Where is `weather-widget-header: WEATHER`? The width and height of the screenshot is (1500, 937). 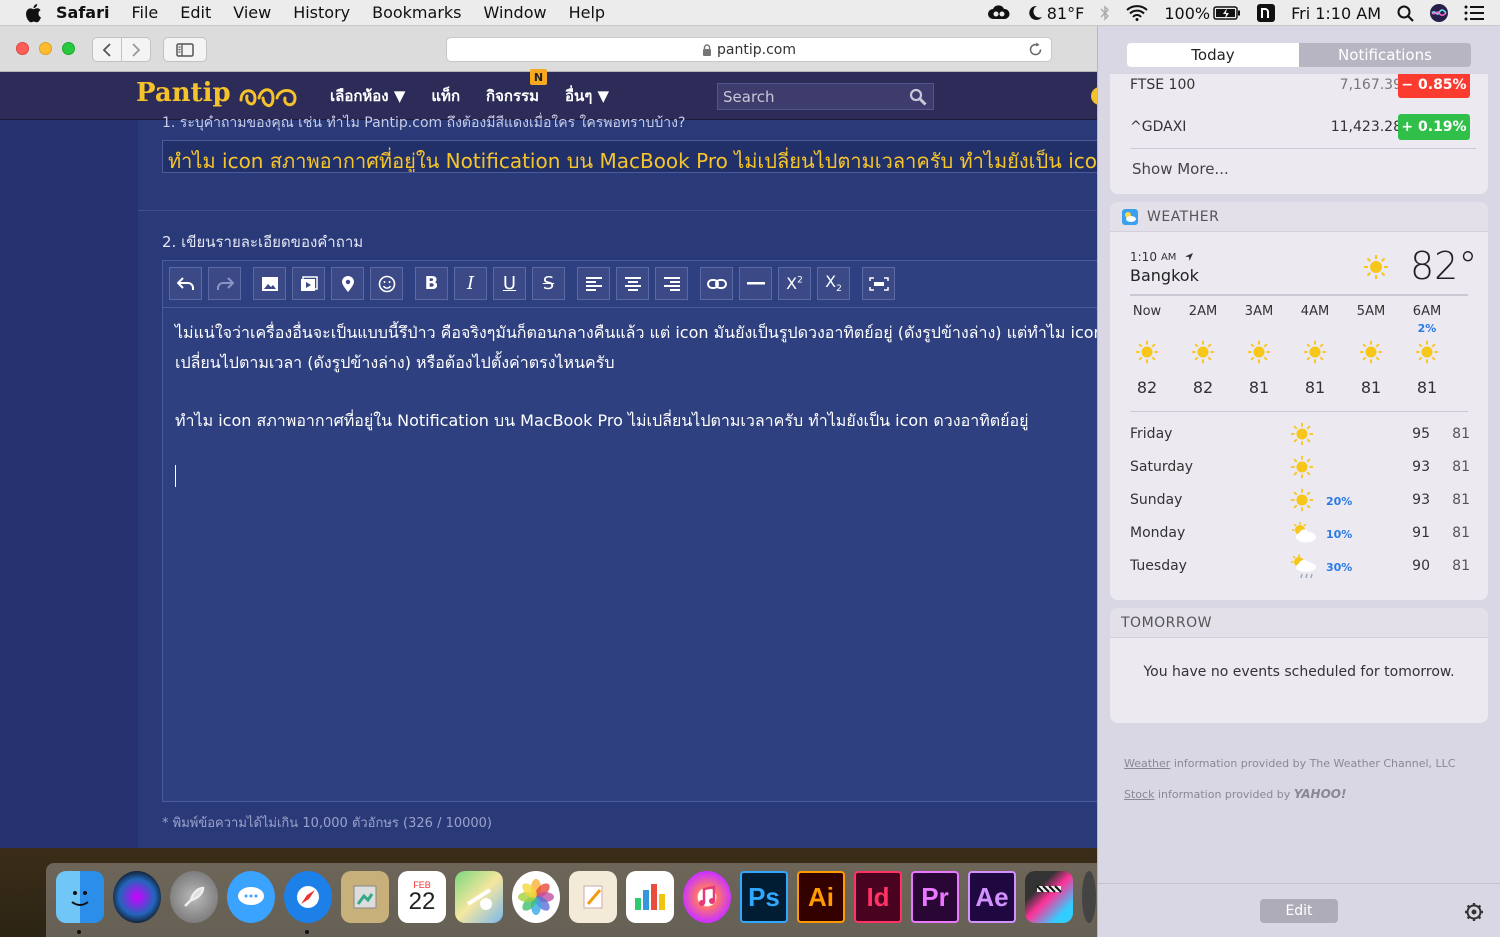
weather-widget-header: WEATHER is located at coordinates (1299, 217).